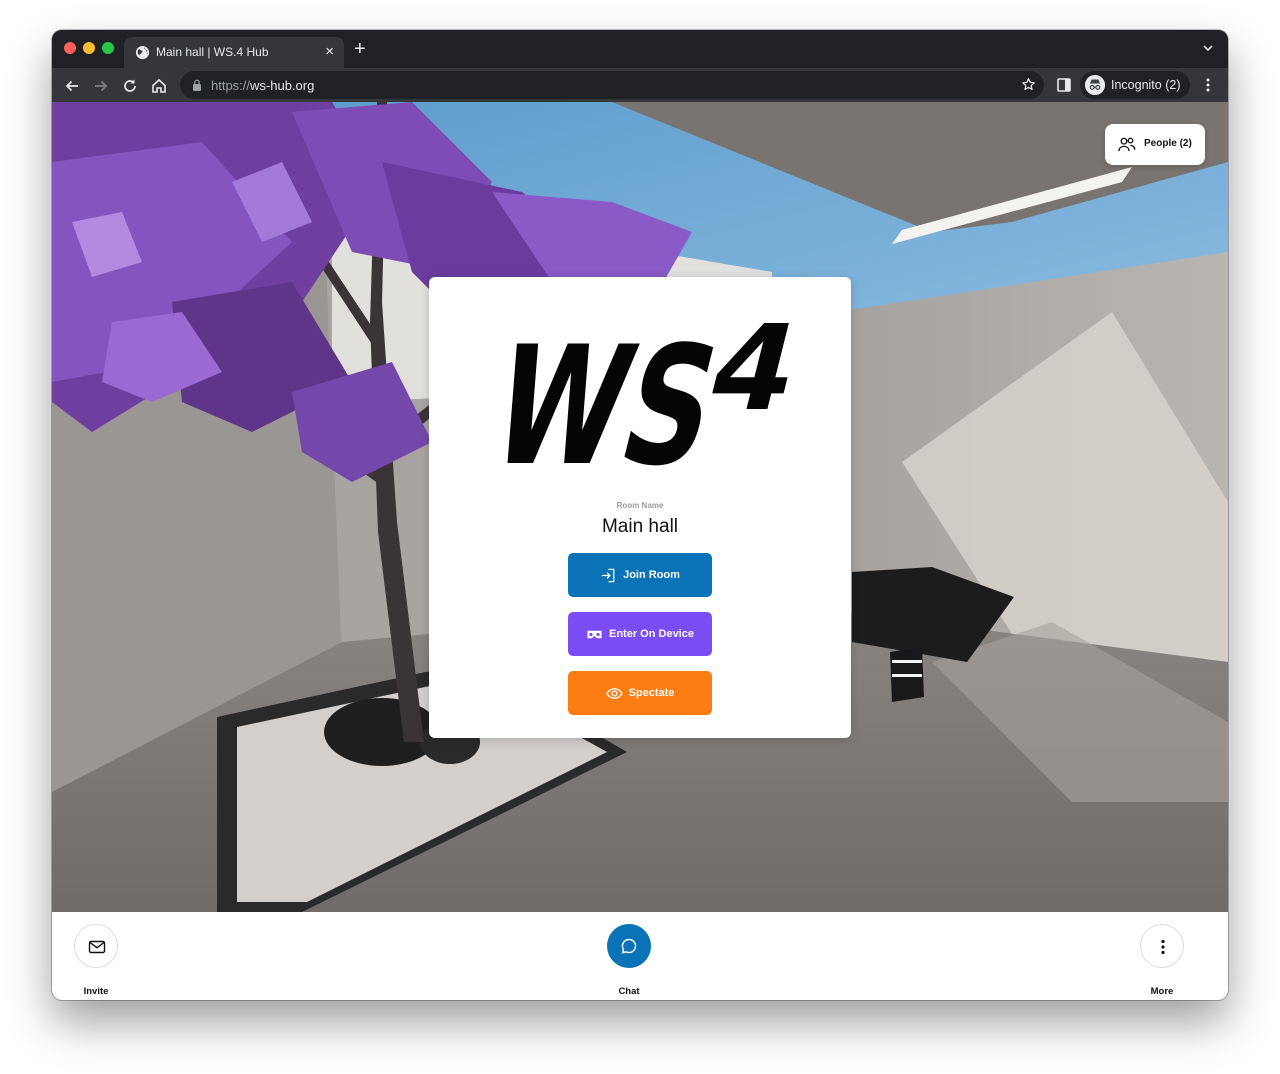 Image resolution: width=1280 pixels, height=1074 pixels. What do you see at coordinates (608, 575) in the screenshot?
I see `enter-icon` at bounding box center [608, 575].